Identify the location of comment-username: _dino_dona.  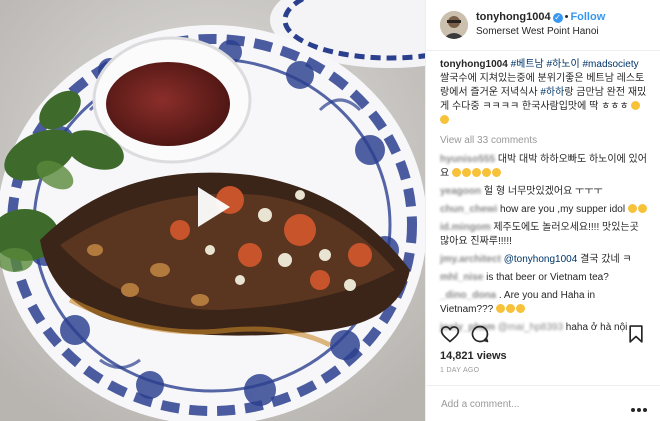
(468, 295).